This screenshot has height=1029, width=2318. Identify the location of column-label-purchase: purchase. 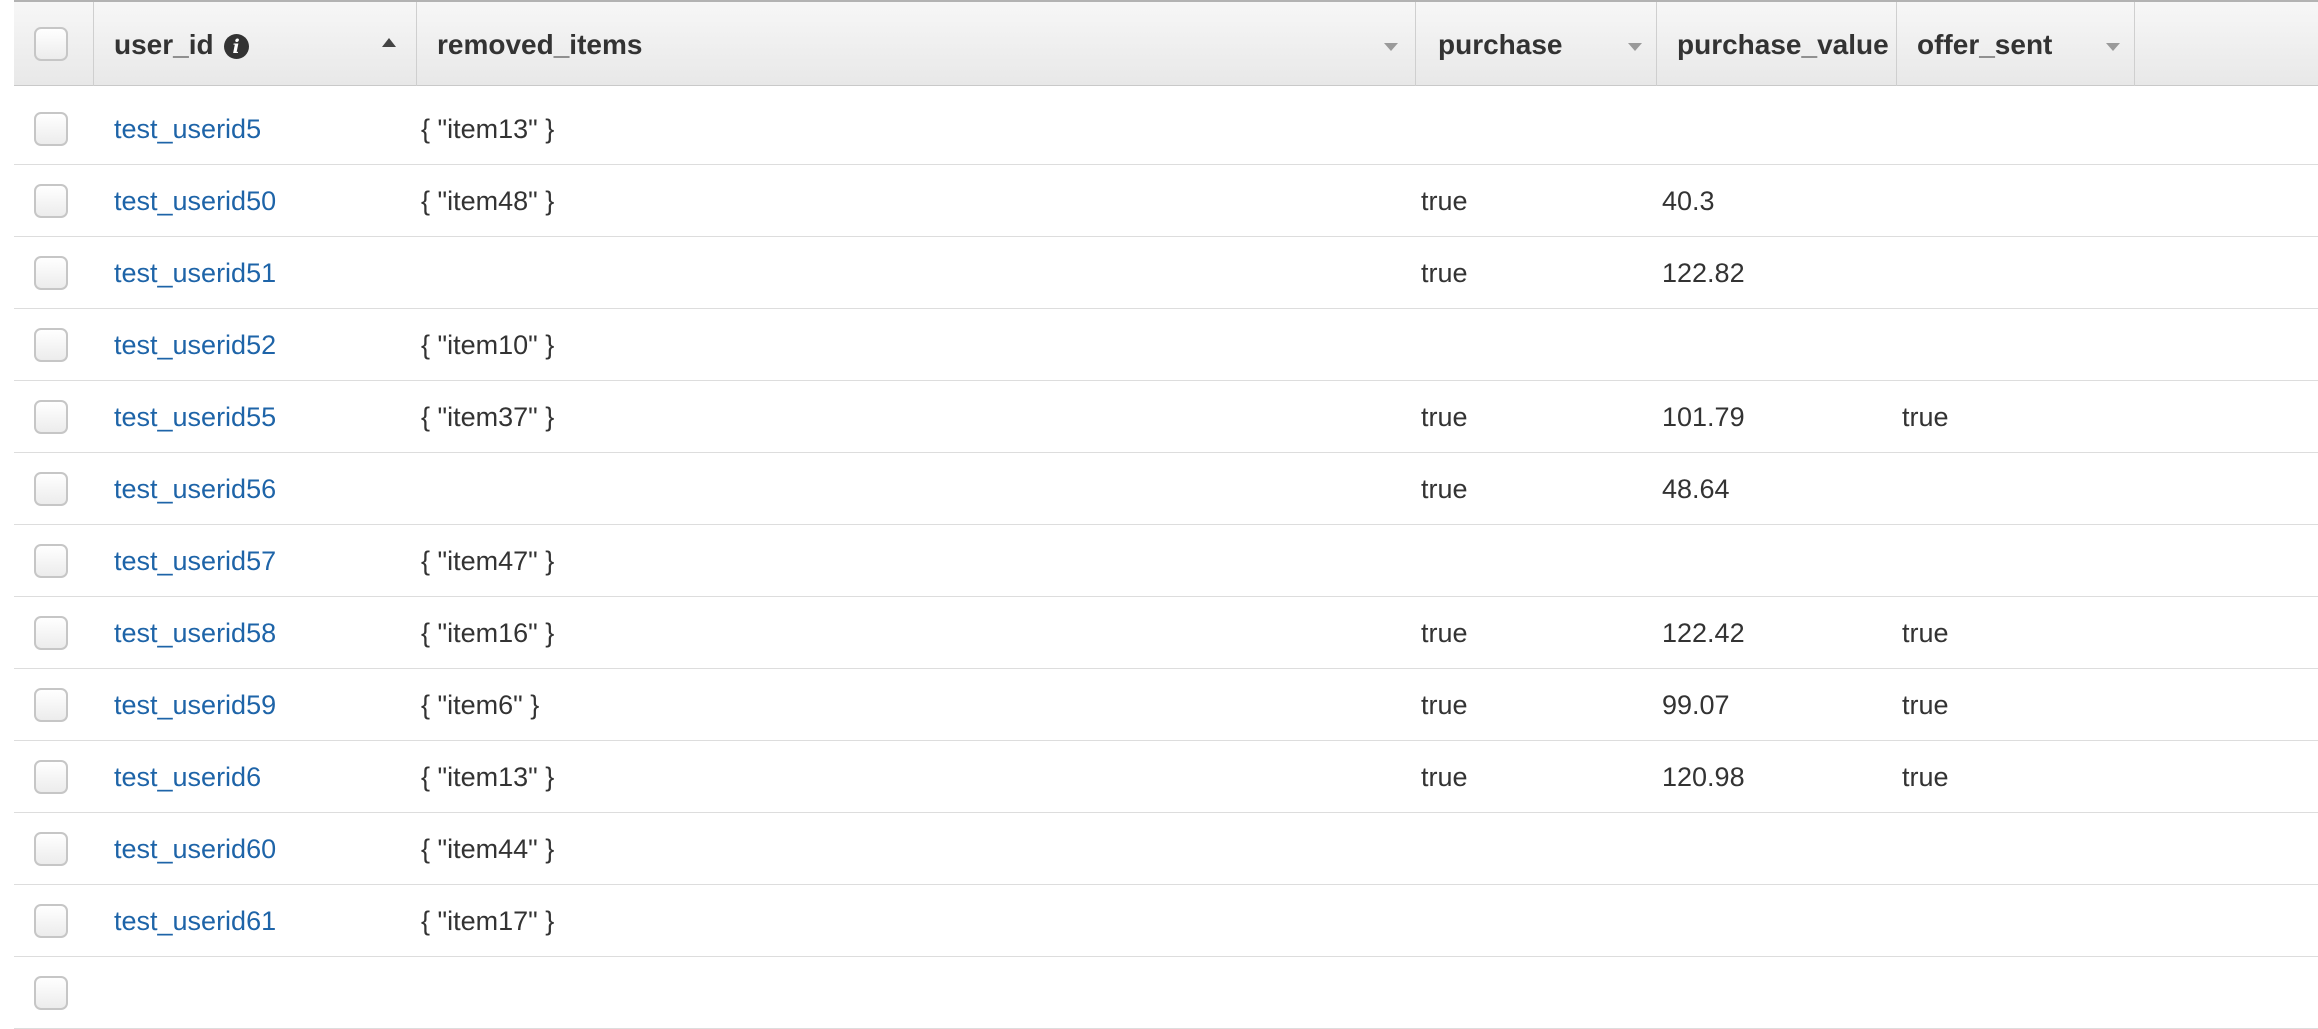
(1500, 44).